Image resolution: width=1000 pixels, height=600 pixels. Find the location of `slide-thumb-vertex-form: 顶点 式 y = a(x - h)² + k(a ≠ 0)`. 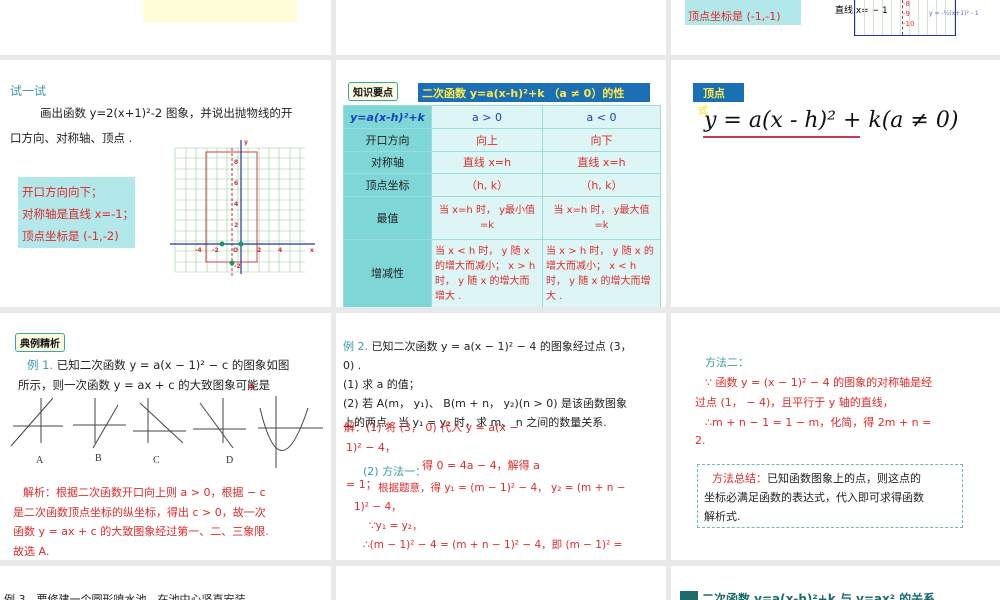

slide-thumb-vertex-form: 顶点 式 y = a(x - h)² + k(a ≠ 0) is located at coordinates (835, 183).